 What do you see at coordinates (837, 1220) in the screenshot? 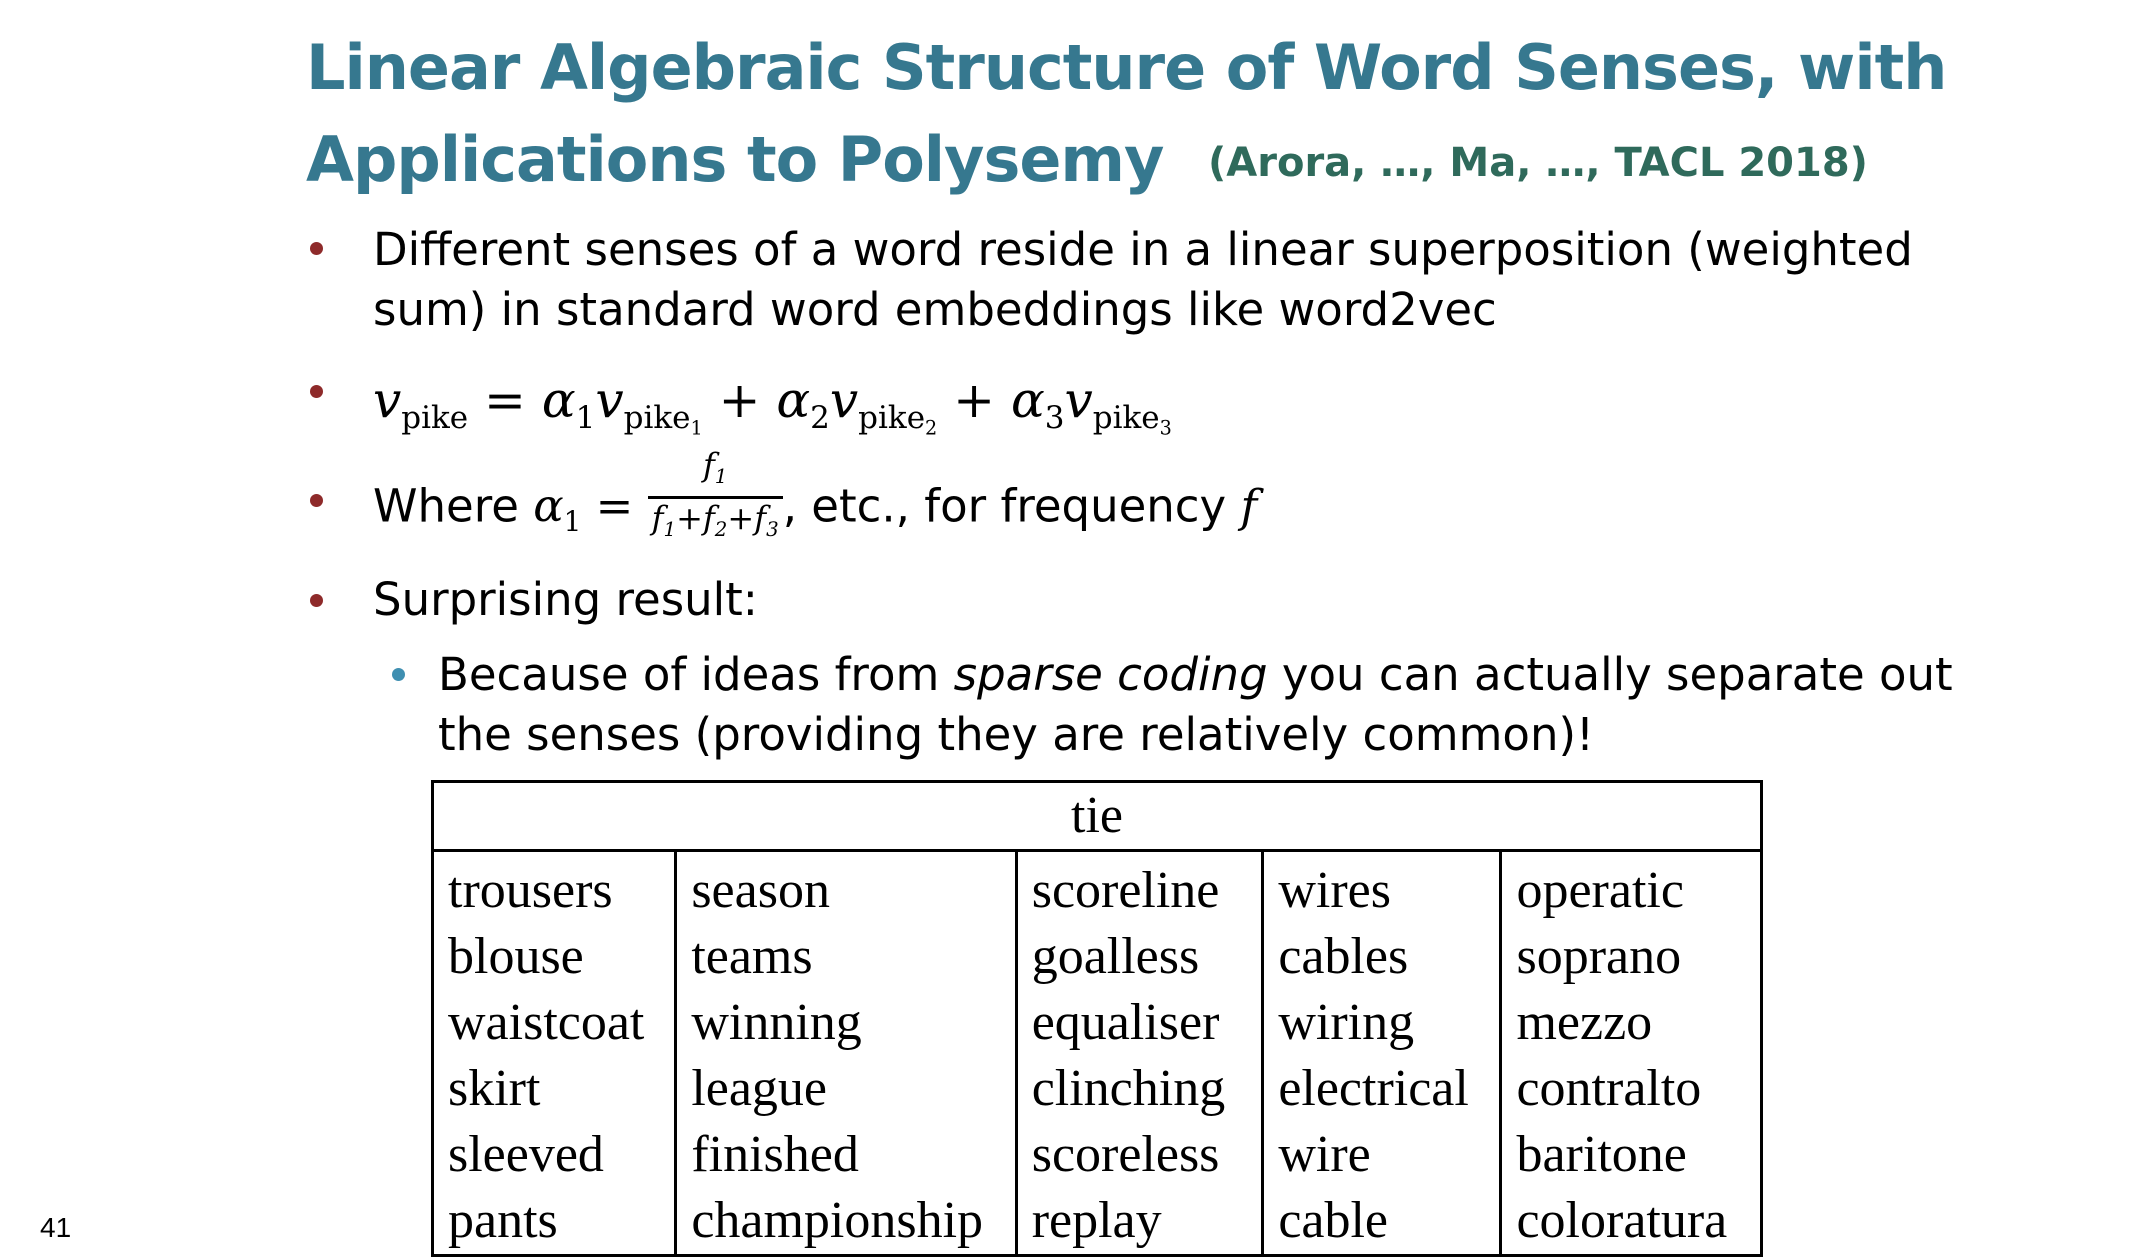
I see `sense-word: championship` at bounding box center [837, 1220].